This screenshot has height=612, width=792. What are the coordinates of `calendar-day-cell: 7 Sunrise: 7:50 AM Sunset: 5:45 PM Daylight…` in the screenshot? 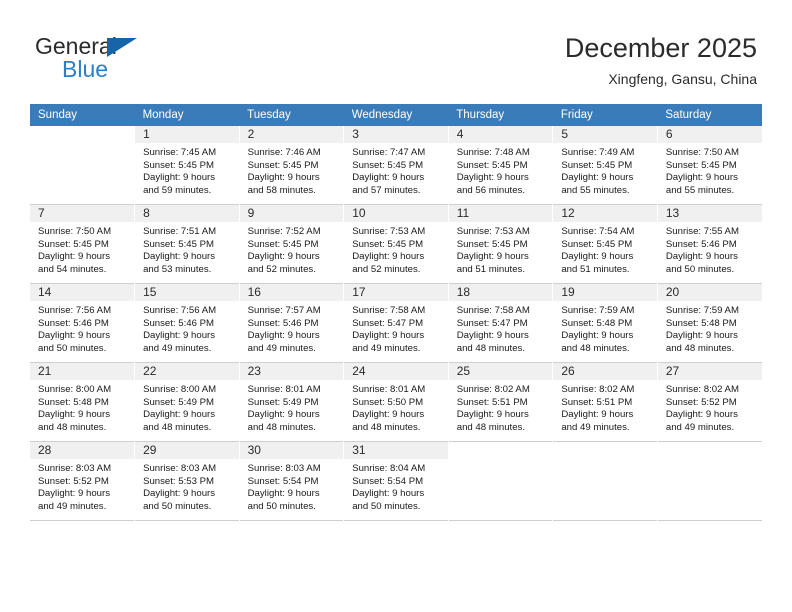 It's located at (83, 244).